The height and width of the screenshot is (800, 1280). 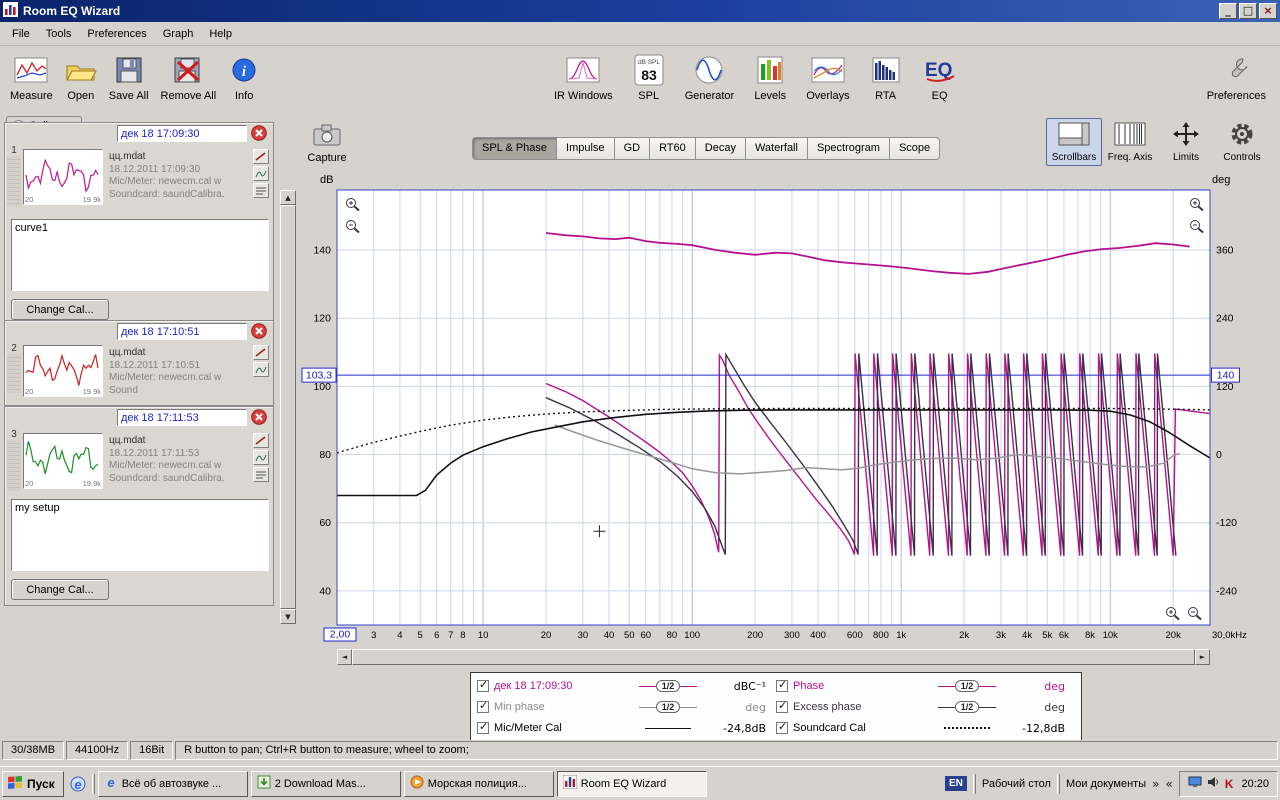 I want to click on graph-vertical-scrollbar, so click(x=288, y=407).